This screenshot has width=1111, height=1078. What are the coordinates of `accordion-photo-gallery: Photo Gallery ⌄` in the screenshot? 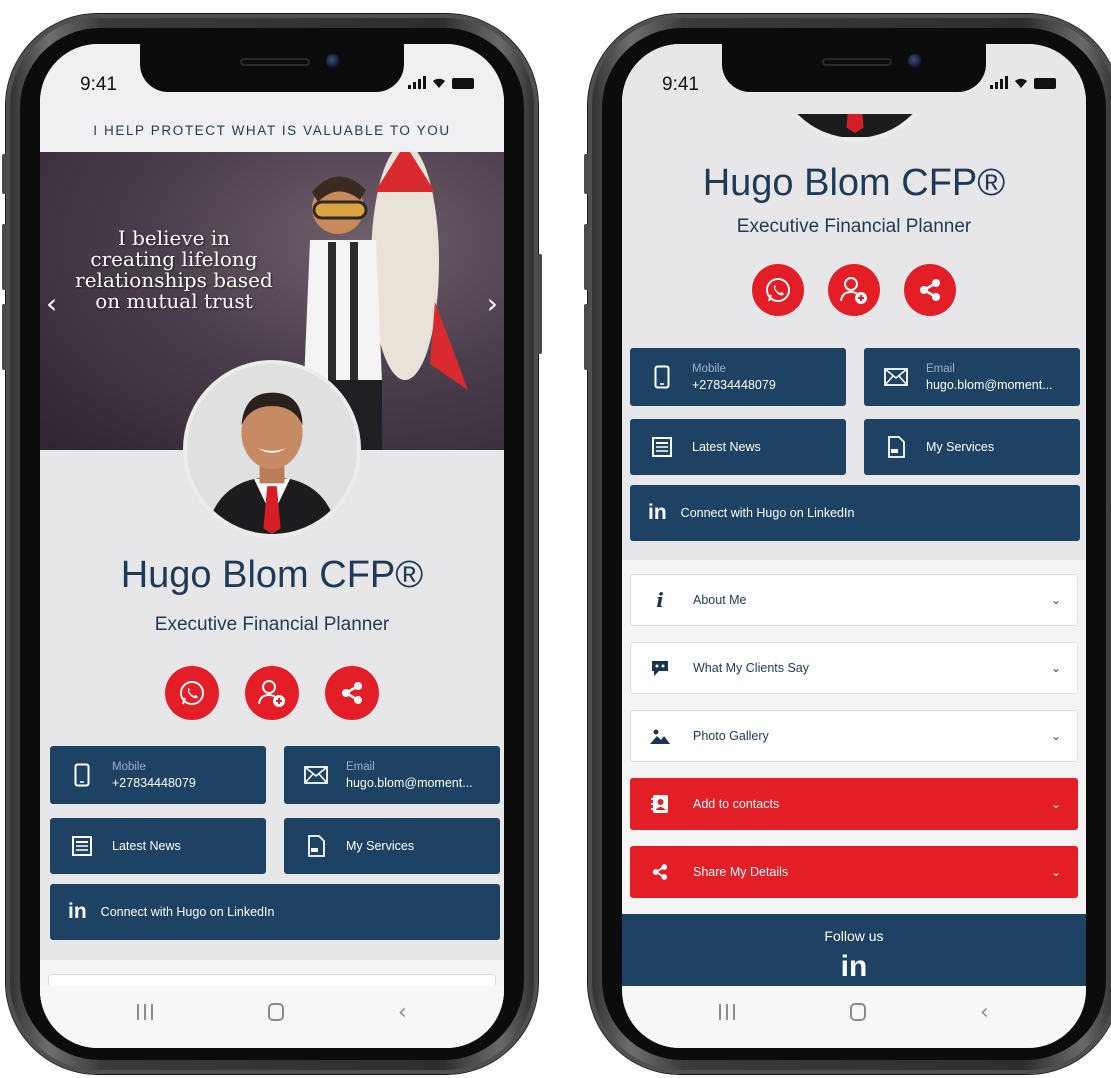 It's located at (854, 736).